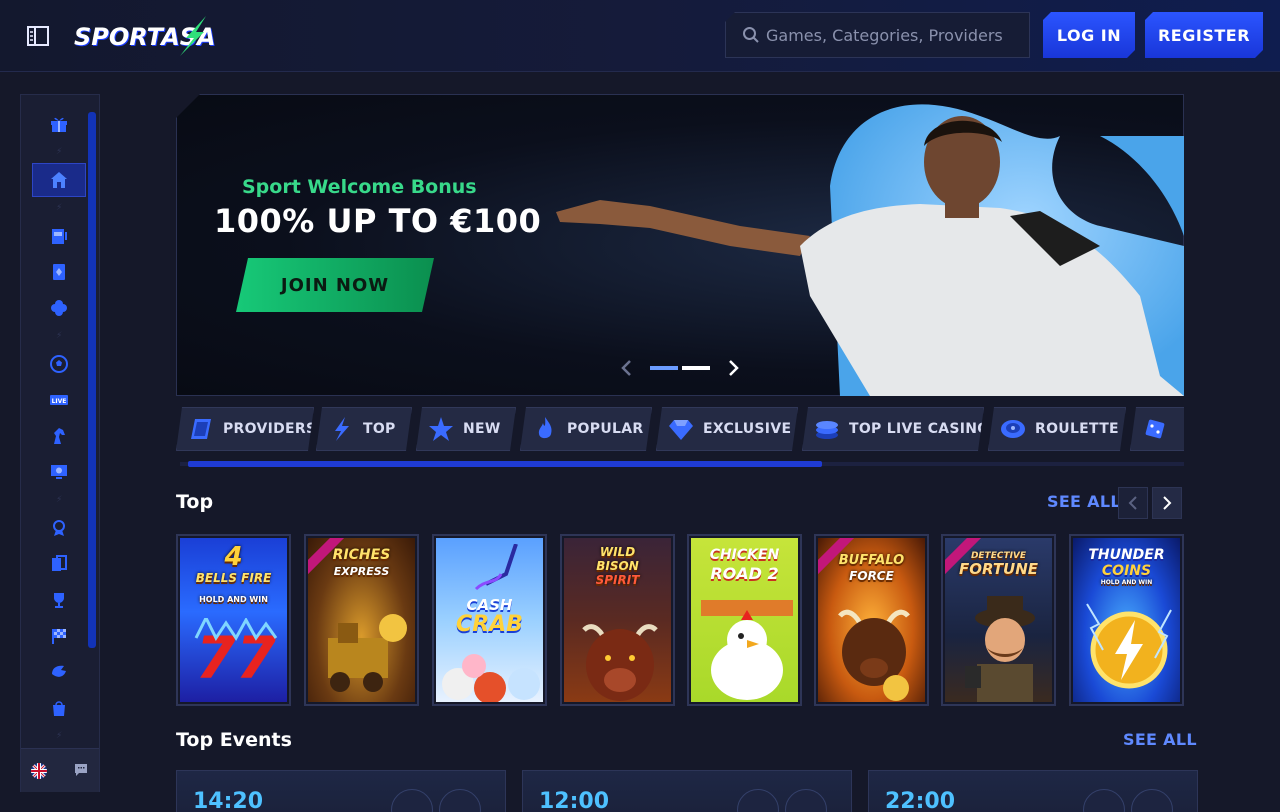  I want to click on sidebar-item-racing, so click(59, 636).